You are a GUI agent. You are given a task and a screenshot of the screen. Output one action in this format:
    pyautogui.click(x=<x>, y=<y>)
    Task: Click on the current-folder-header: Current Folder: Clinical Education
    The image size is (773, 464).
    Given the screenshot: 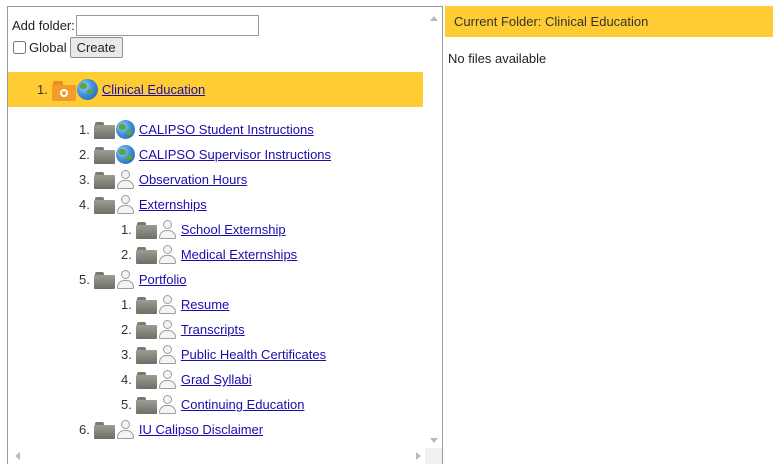 What is the action you would take?
    pyautogui.click(x=609, y=21)
    